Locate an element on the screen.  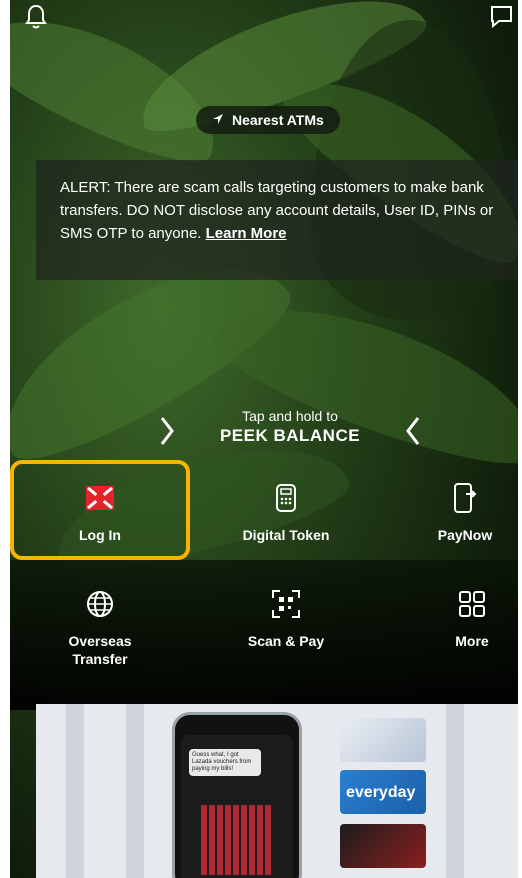
nearest-atms-button: Nearest ATMs is located at coordinates (268, 120).